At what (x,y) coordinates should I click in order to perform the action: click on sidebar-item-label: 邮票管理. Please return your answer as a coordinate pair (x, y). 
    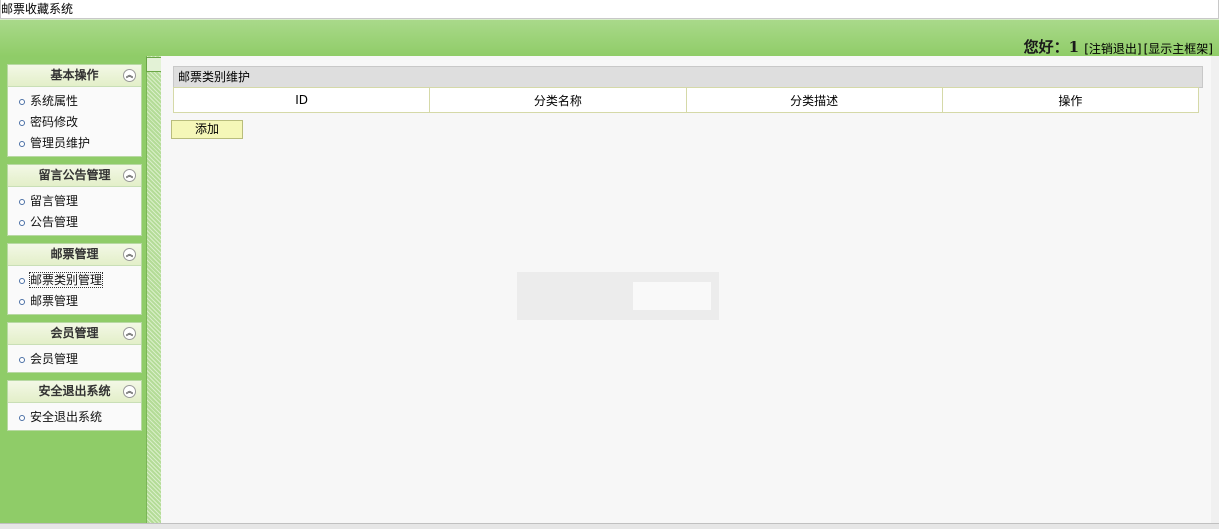
    Looking at the image, I should click on (54, 301).